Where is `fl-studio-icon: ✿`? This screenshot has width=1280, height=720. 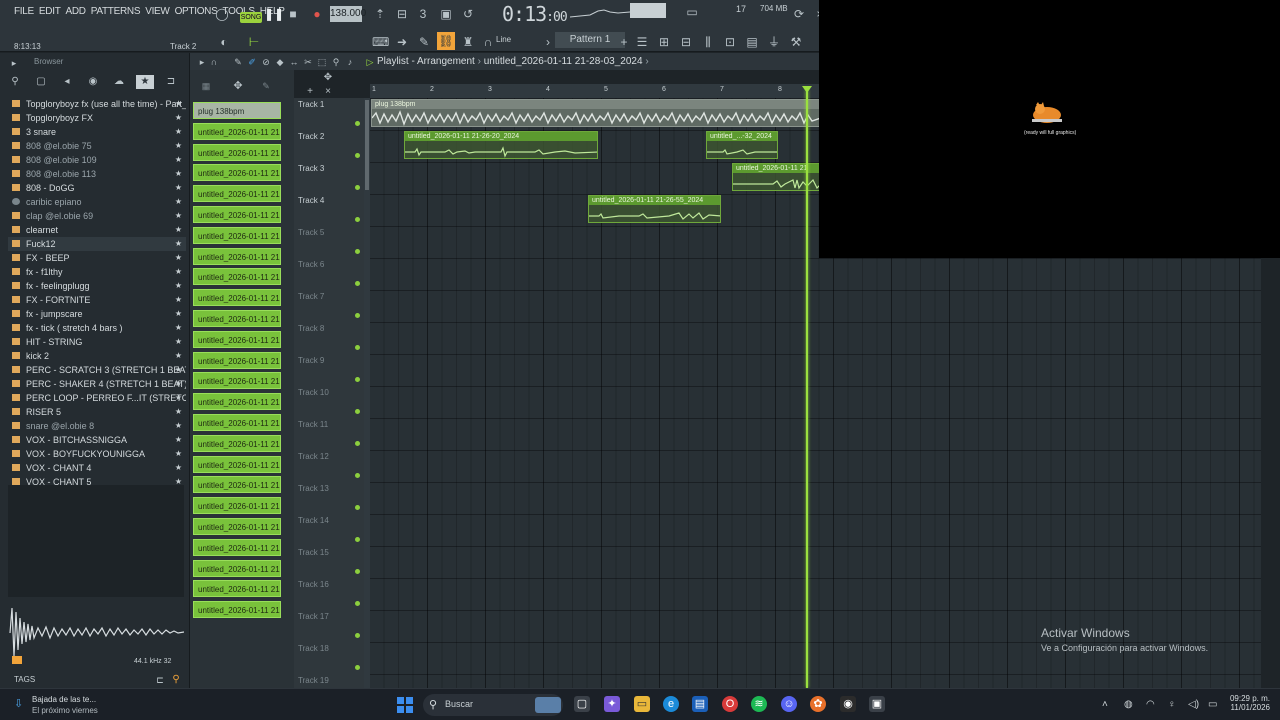 fl-studio-icon: ✿ is located at coordinates (818, 704).